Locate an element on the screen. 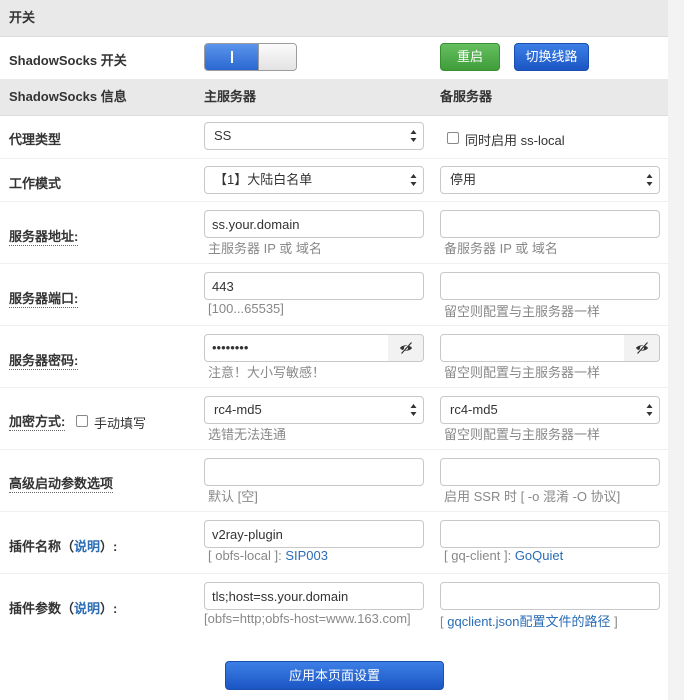 Image resolution: width=684 pixels, height=700 pixels. proxy-type-label: 代理类型 is located at coordinates (35, 139).